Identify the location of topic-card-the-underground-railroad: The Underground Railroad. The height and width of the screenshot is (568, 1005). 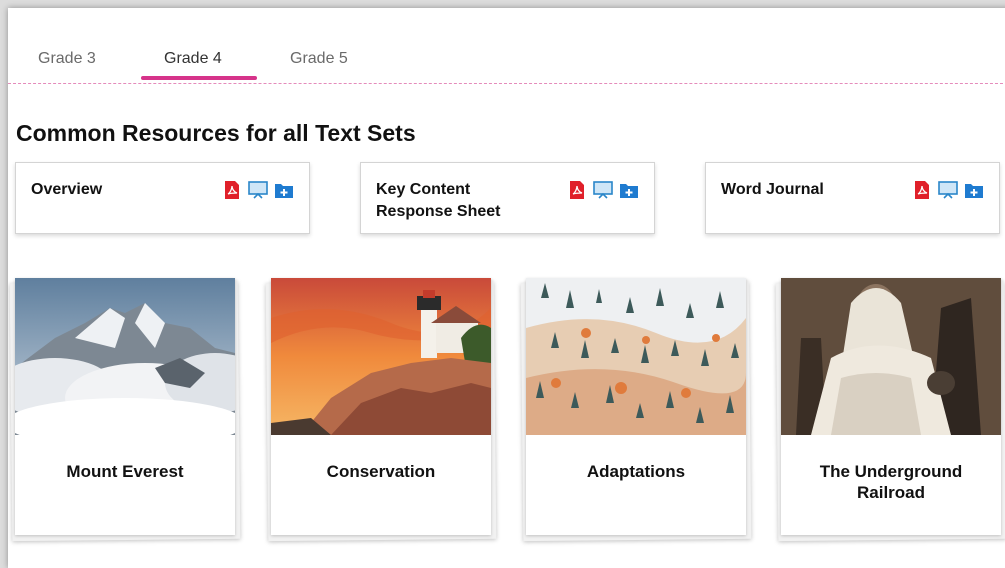
(890, 410).